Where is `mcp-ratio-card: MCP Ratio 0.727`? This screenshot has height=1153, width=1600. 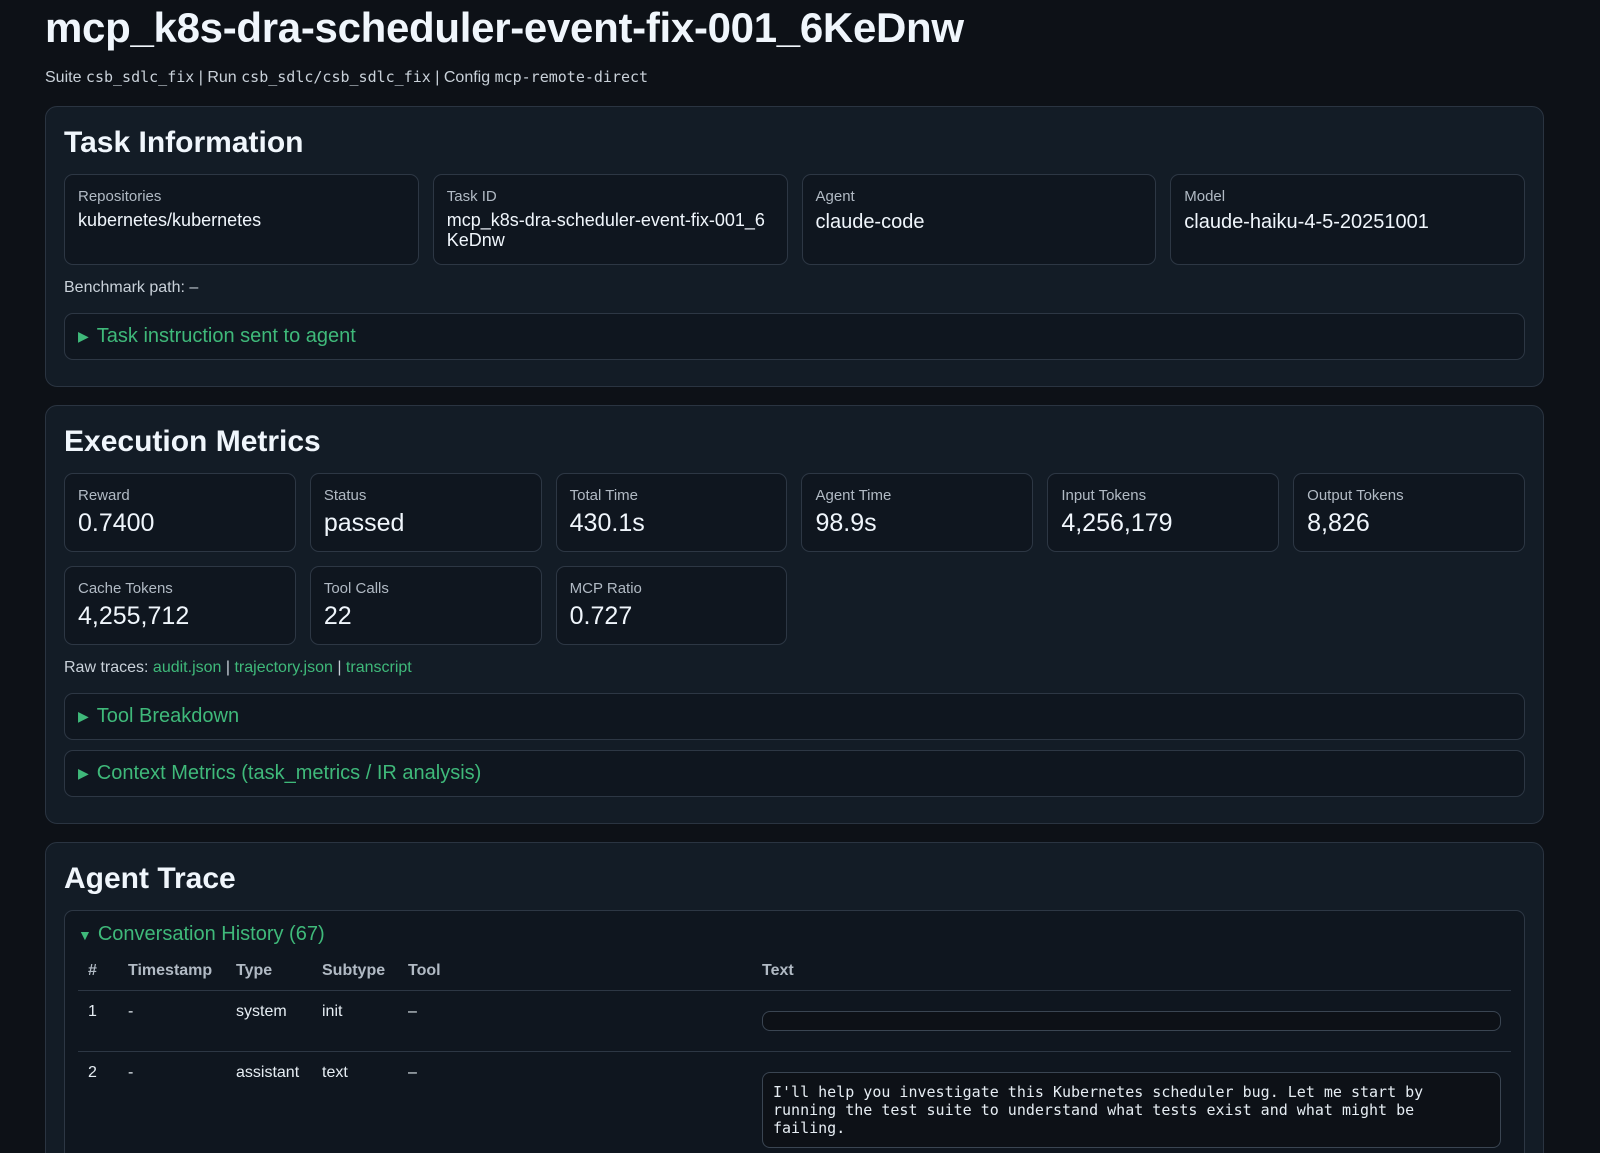 mcp-ratio-card: MCP Ratio 0.727 is located at coordinates (671, 605).